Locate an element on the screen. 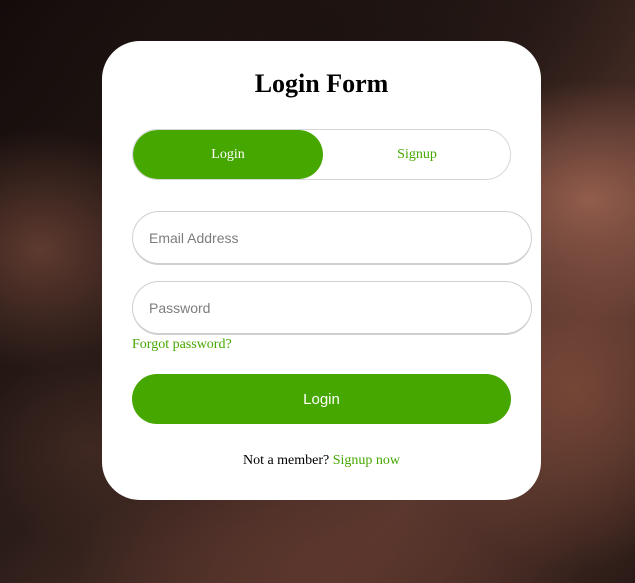 Image resolution: width=635 pixels, height=583 pixels. signup-now-link: Signup now is located at coordinates (366, 460).